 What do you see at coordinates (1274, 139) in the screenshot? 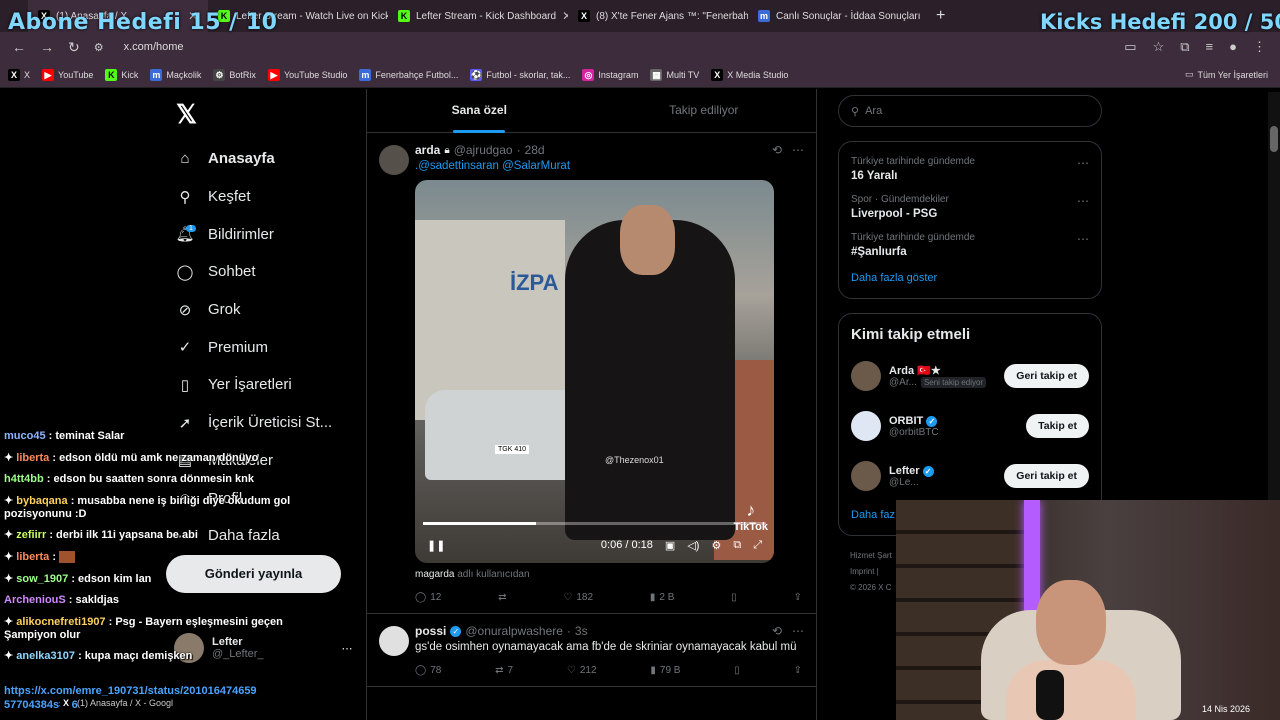
I see `scrollbar-thumb` at bounding box center [1274, 139].